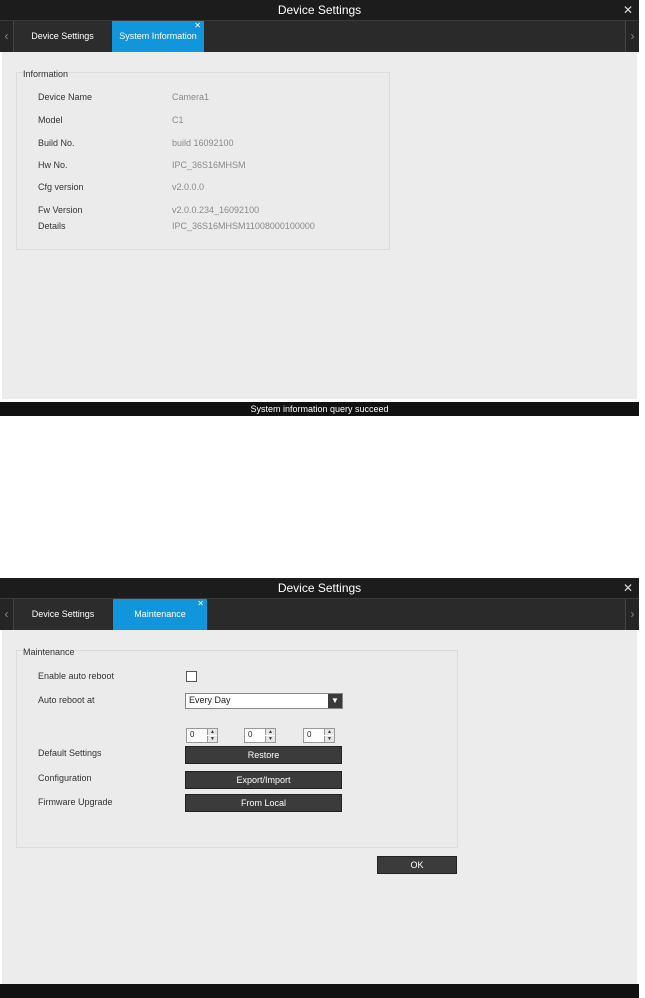 This screenshot has width=645, height=998. What do you see at coordinates (49, 652) in the screenshot?
I see `group-title: Maintenance` at bounding box center [49, 652].